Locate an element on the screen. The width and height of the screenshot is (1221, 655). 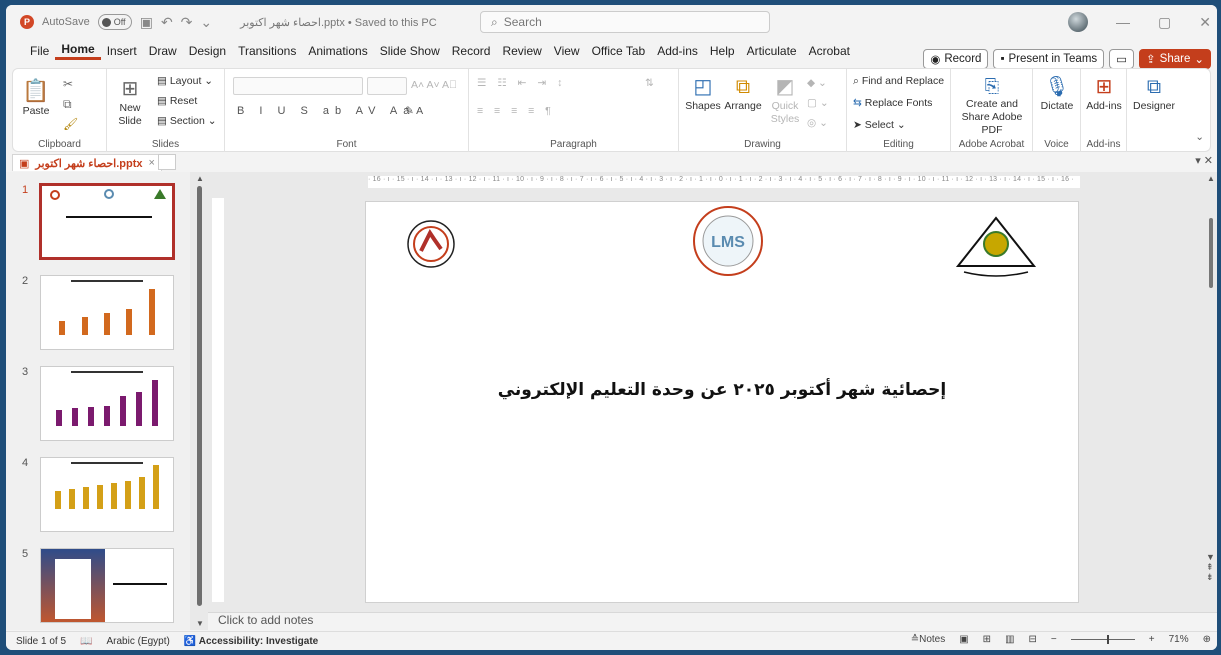
font-name-select is located at coordinates (298, 86).